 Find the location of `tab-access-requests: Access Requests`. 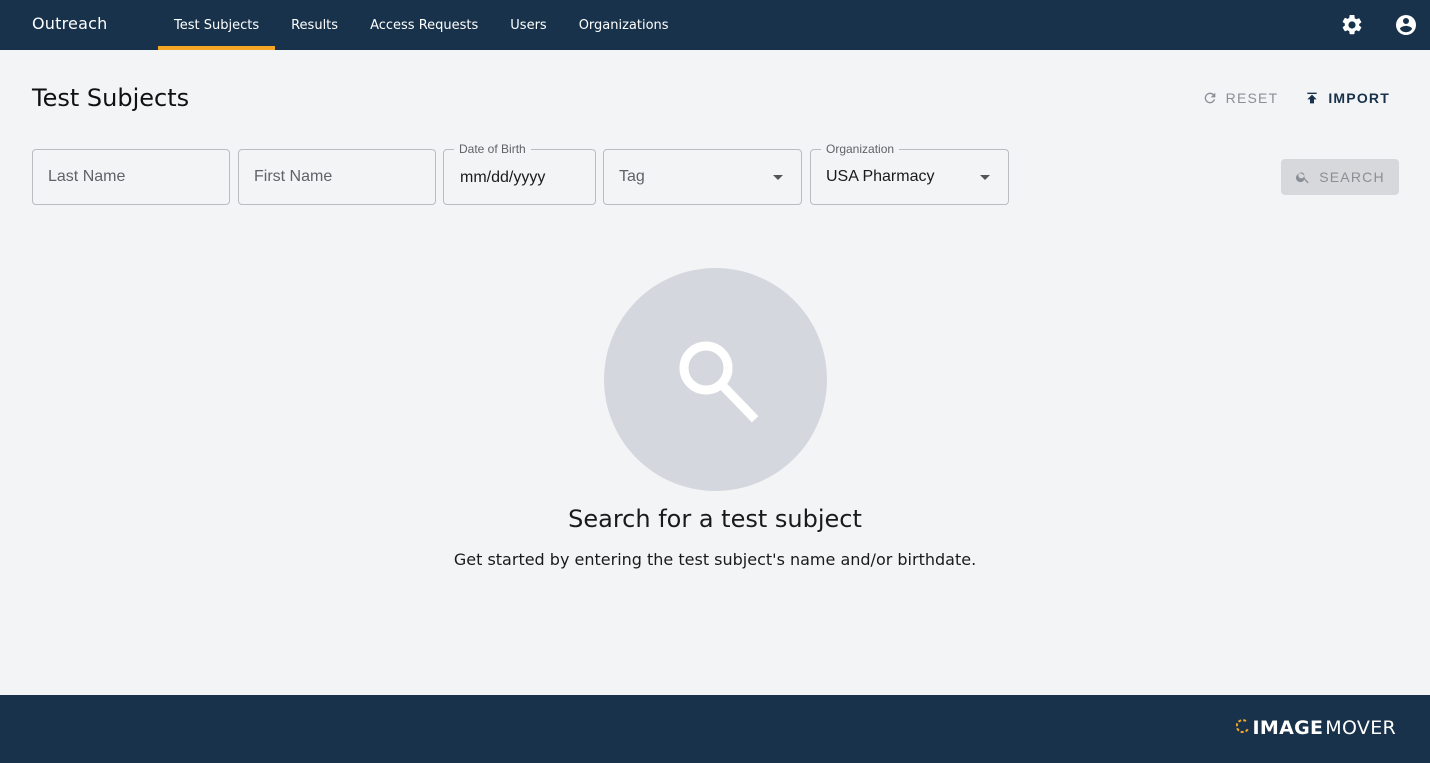

tab-access-requests: Access Requests is located at coordinates (424, 25).